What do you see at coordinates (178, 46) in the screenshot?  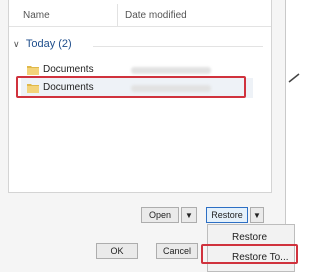 I see `group-divider` at bounding box center [178, 46].